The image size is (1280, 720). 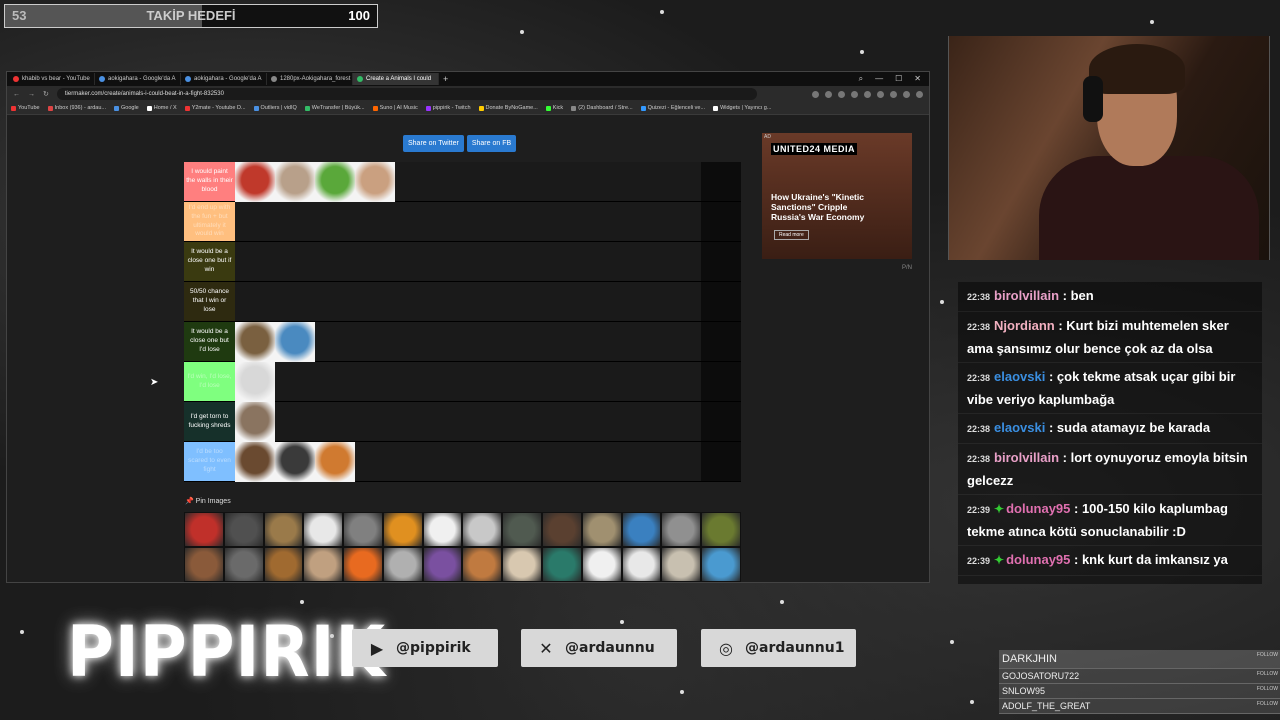 I want to click on maximize-button: ☐, so click(x=898, y=79).